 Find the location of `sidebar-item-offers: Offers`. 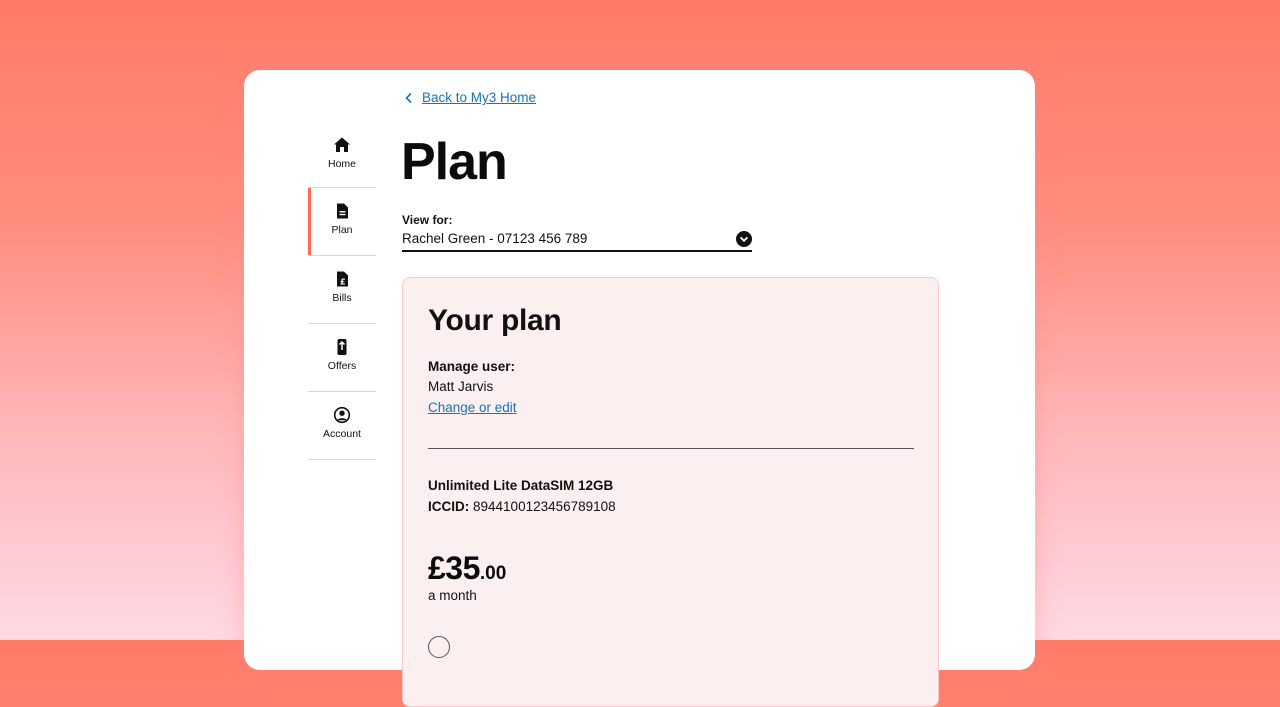

sidebar-item-offers: Offers is located at coordinates (342, 358).